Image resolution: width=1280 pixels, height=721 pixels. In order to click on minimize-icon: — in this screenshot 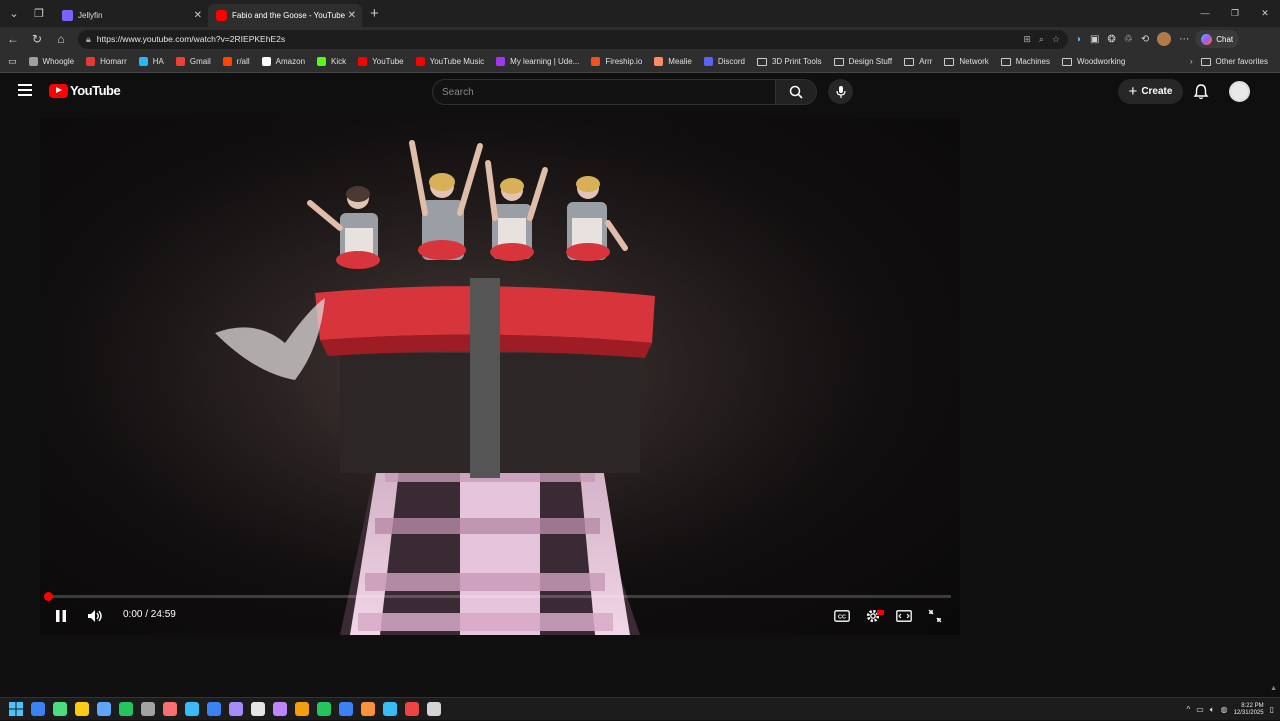, I will do `click(1205, 13)`.